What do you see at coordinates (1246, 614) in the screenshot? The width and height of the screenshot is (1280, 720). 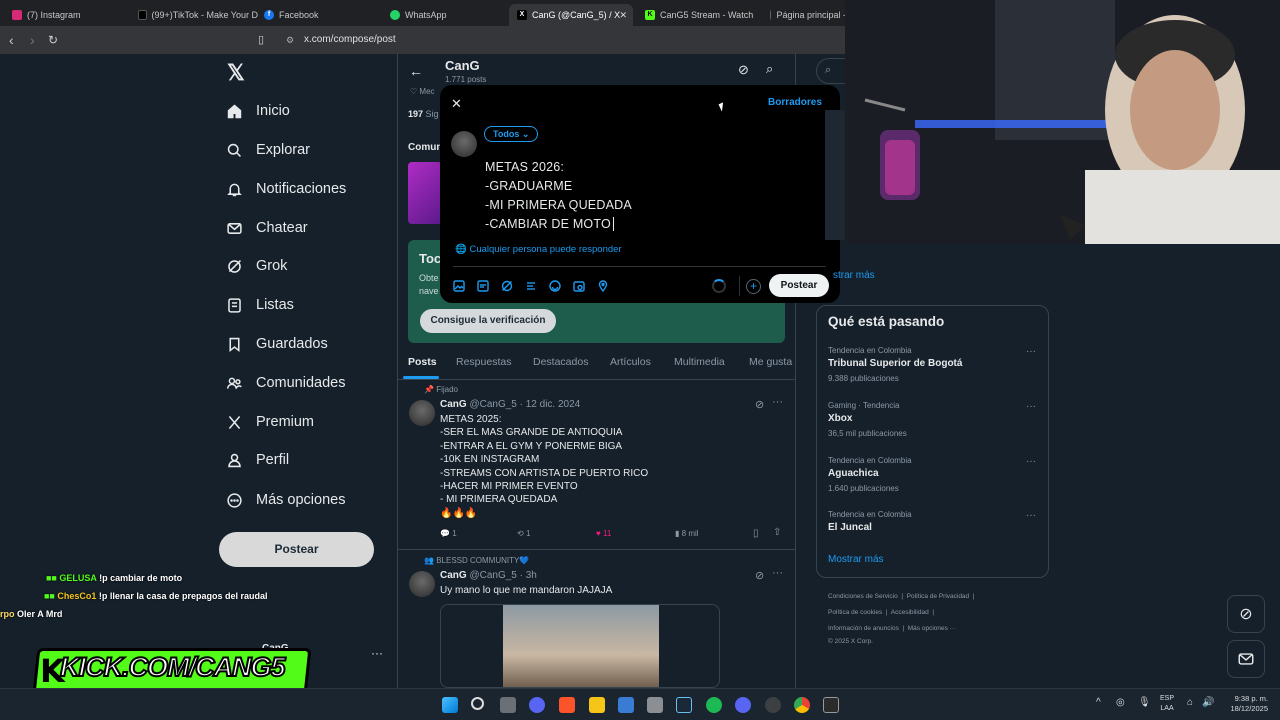 I see `grok-float-button: ⊘` at bounding box center [1246, 614].